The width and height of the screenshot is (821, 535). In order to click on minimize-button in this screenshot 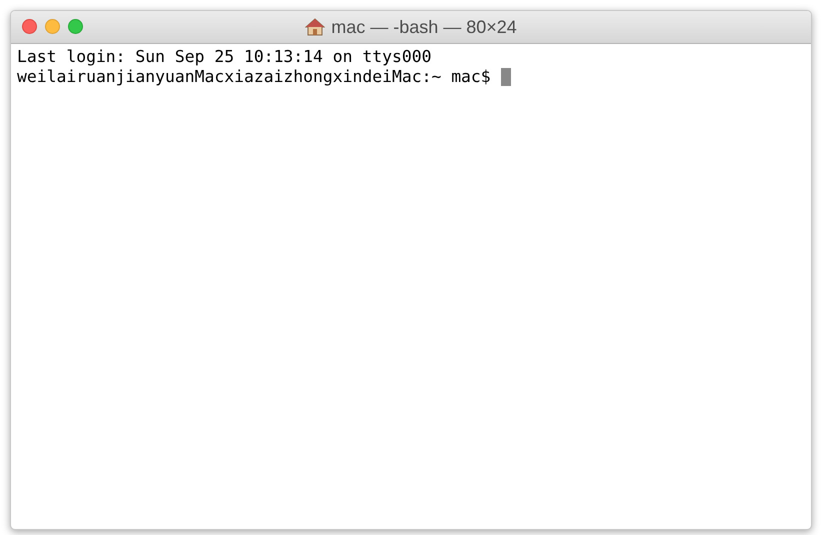, I will do `click(52, 26)`.